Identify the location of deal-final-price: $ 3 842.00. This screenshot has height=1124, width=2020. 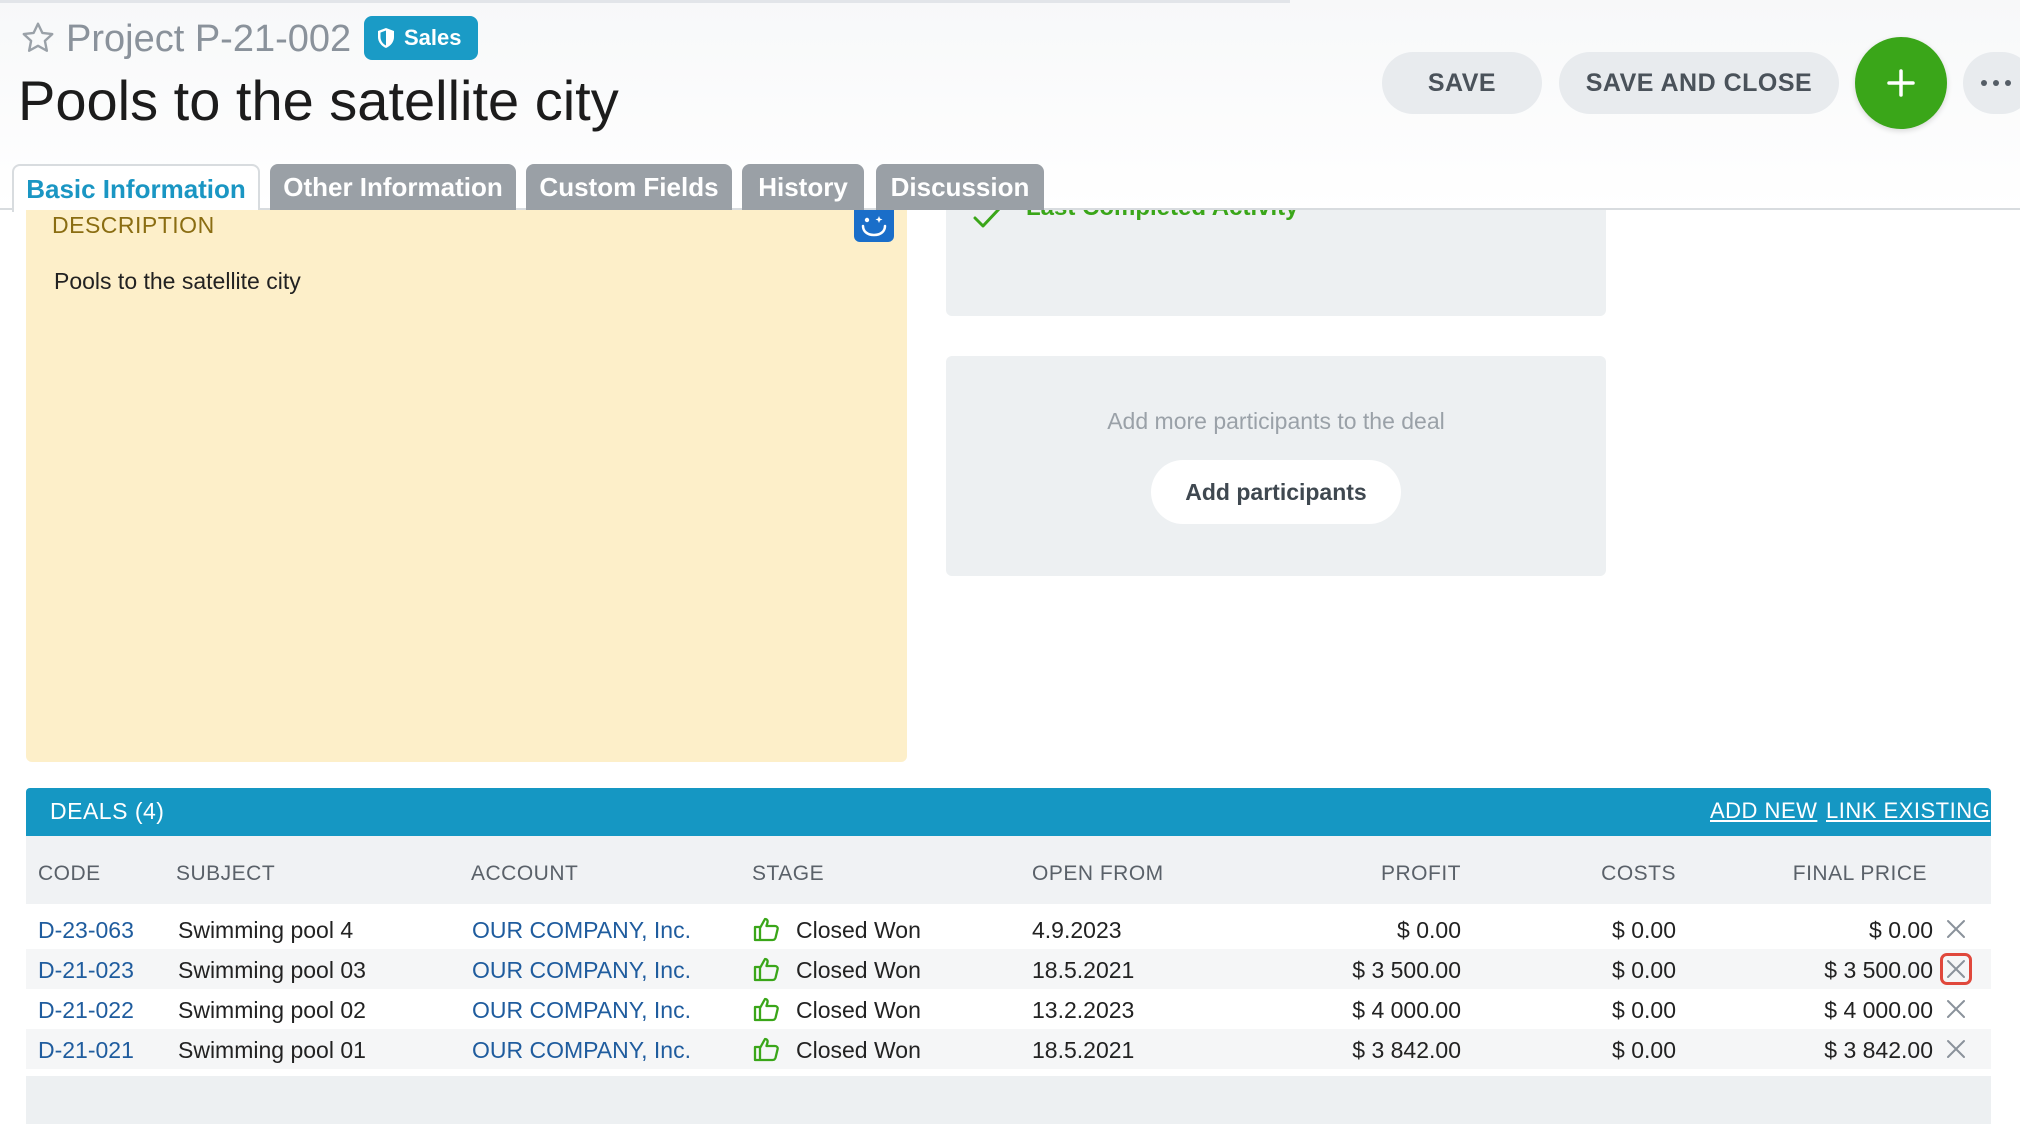
(1878, 1050).